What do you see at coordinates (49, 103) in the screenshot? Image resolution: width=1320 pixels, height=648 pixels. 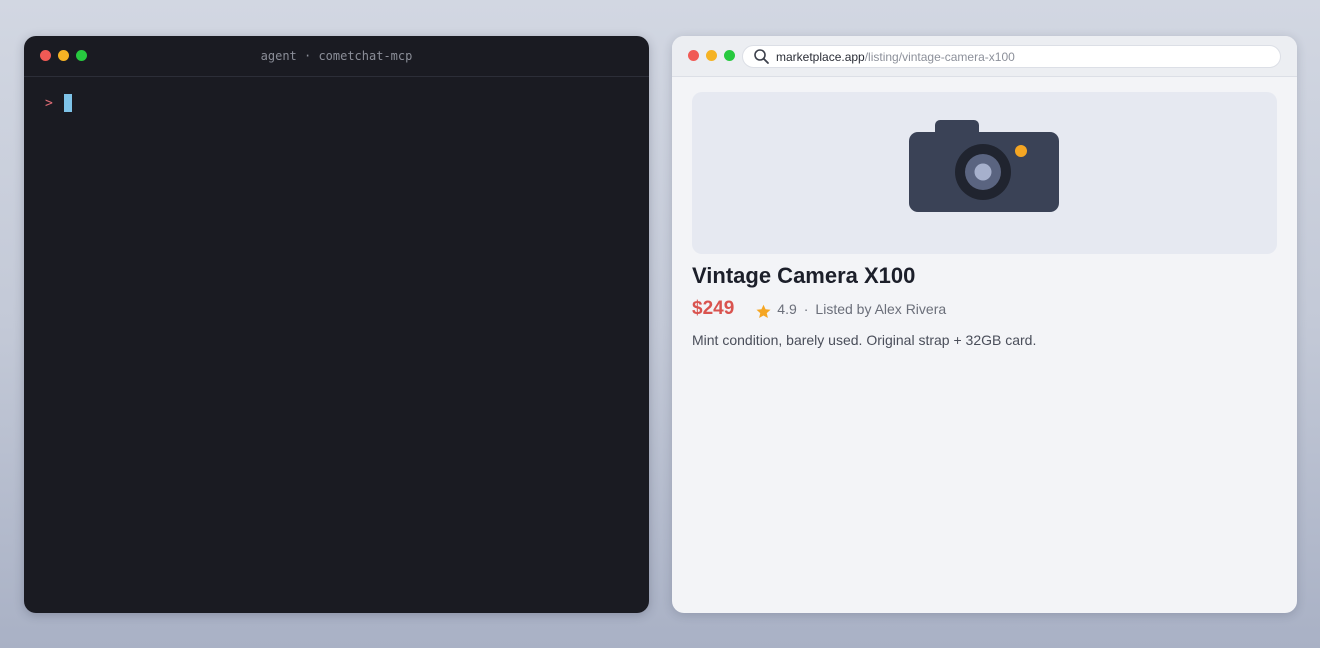 I see `terminal-prompt: >` at bounding box center [49, 103].